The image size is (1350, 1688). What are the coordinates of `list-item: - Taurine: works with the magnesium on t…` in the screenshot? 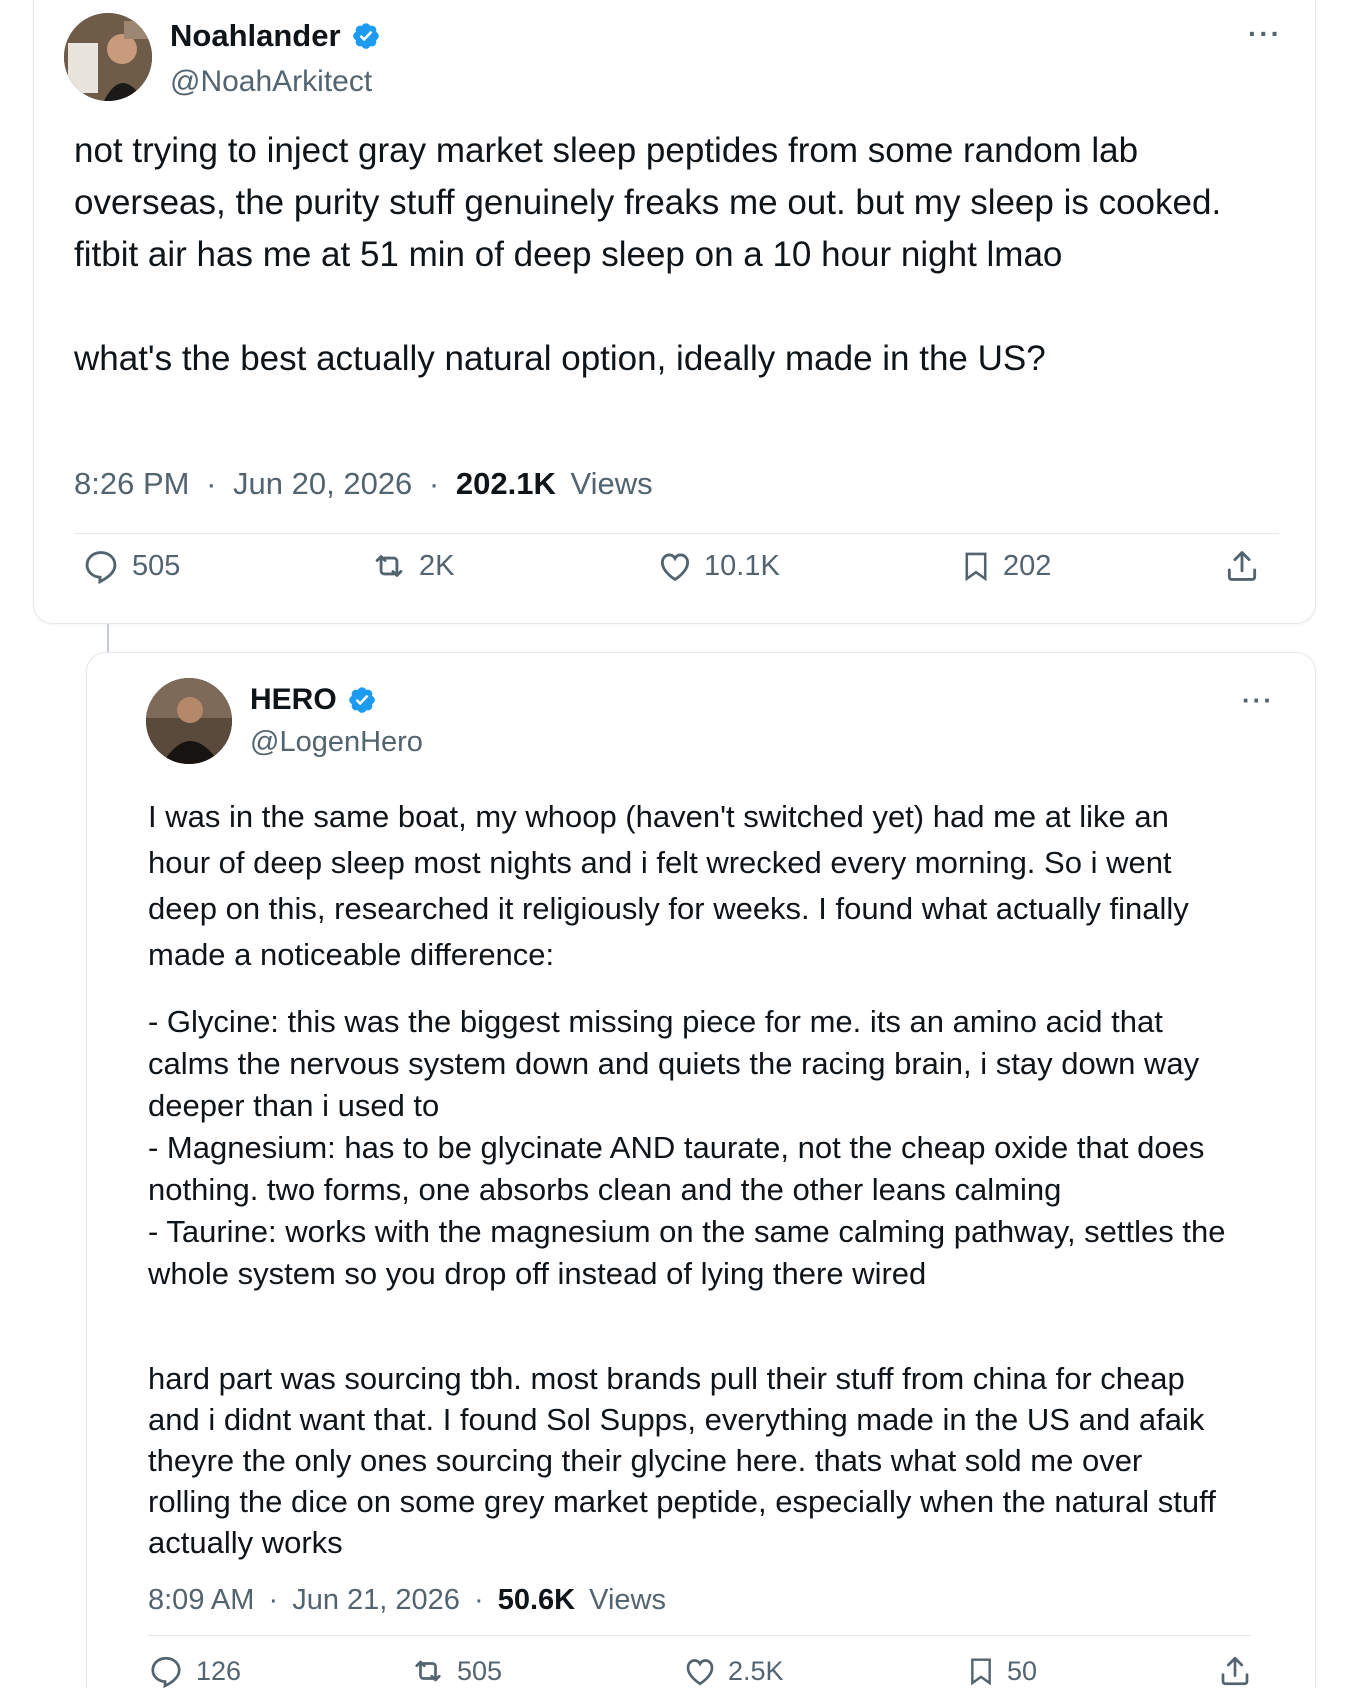 It's located at (687, 1252).